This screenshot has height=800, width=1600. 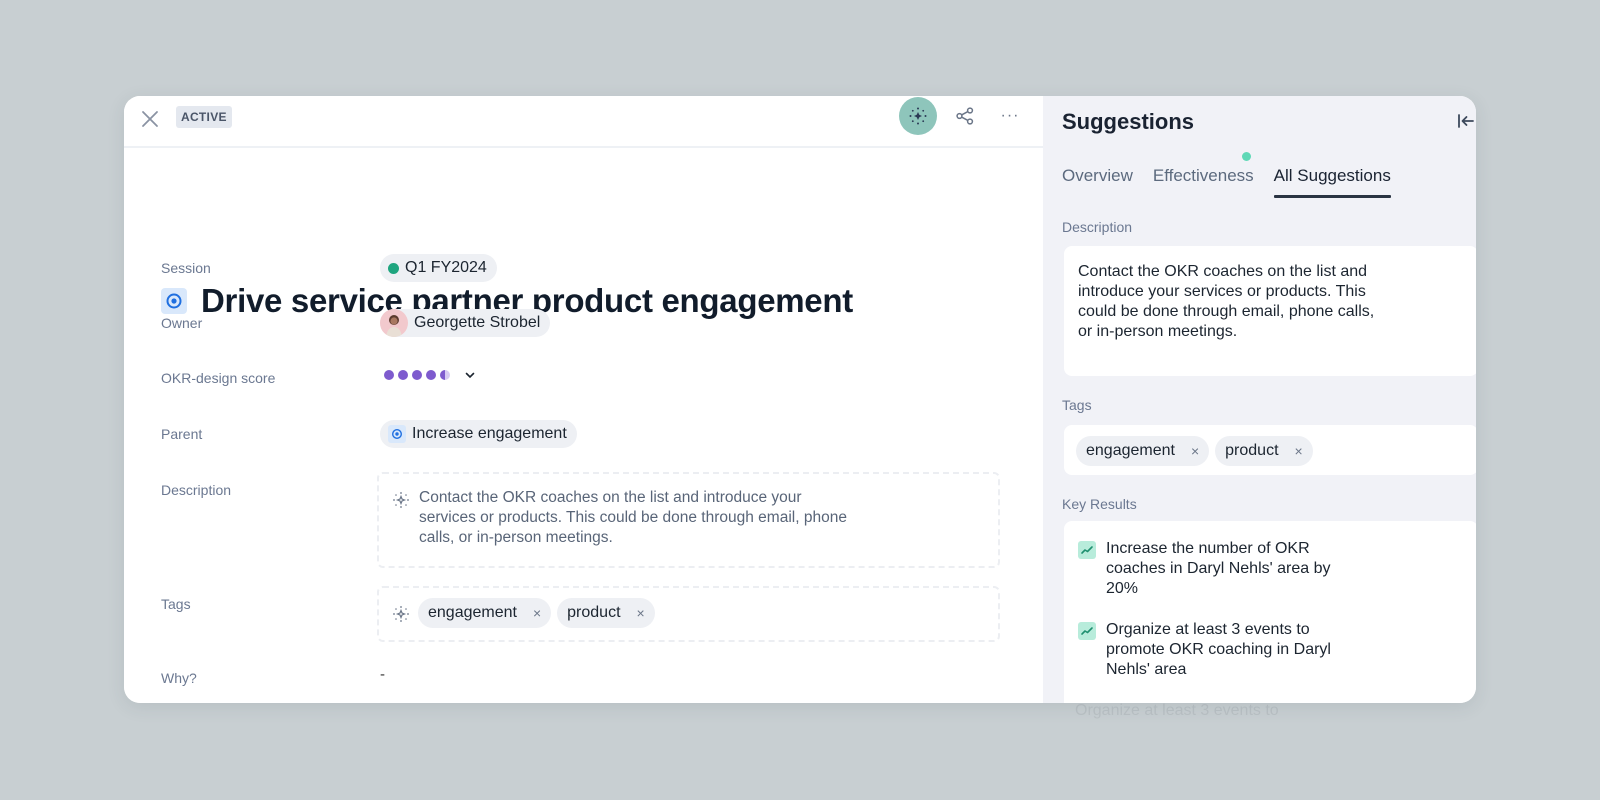 What do you see at coordinates (218, 378) in the screenshot?
I see `okr-design-score-label: OKR-design score` at bounding box center [218, 378].